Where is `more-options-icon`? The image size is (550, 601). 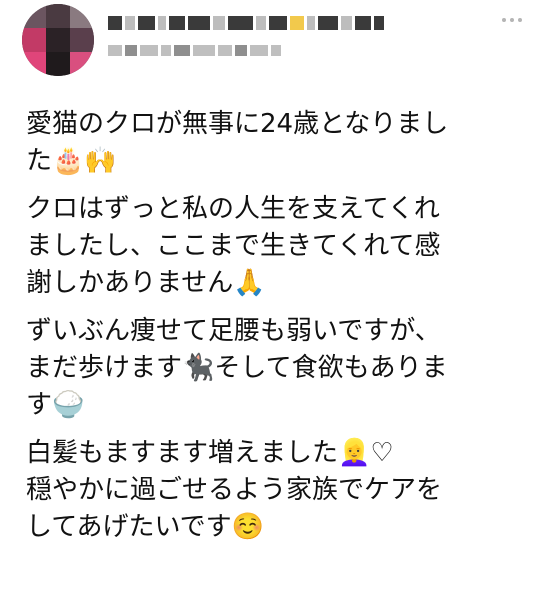 more-options-icon is located at coordinates (512, 20).